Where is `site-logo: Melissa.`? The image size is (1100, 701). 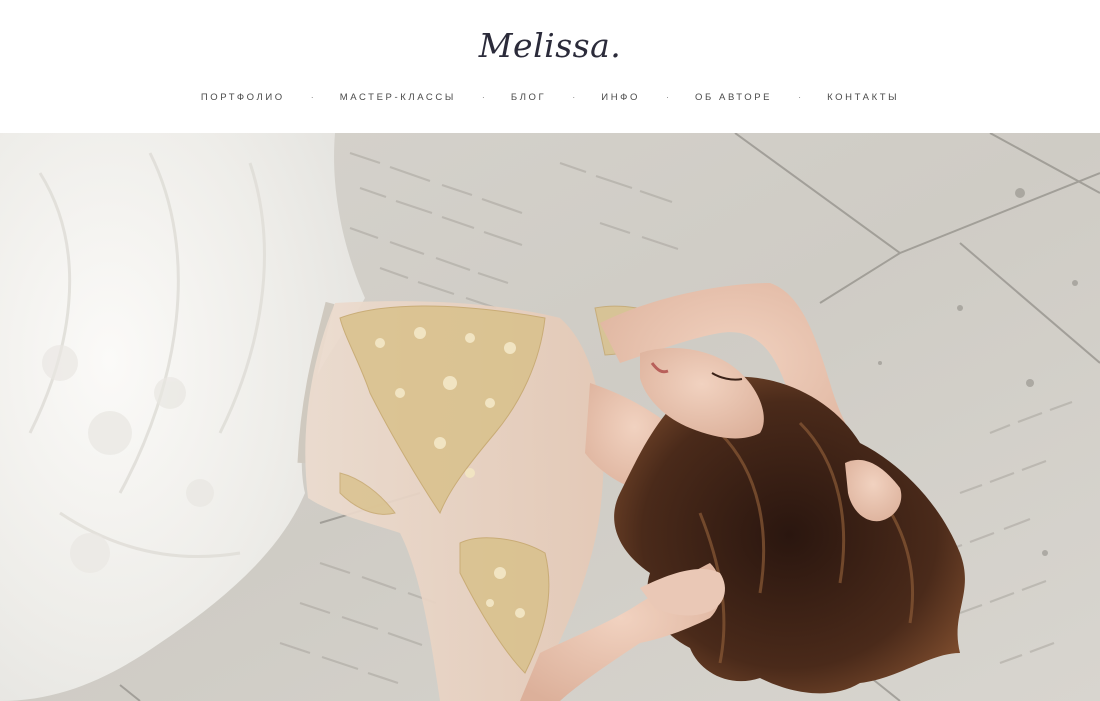 site-logo: Melissa. is located at coordinates (550, 46).